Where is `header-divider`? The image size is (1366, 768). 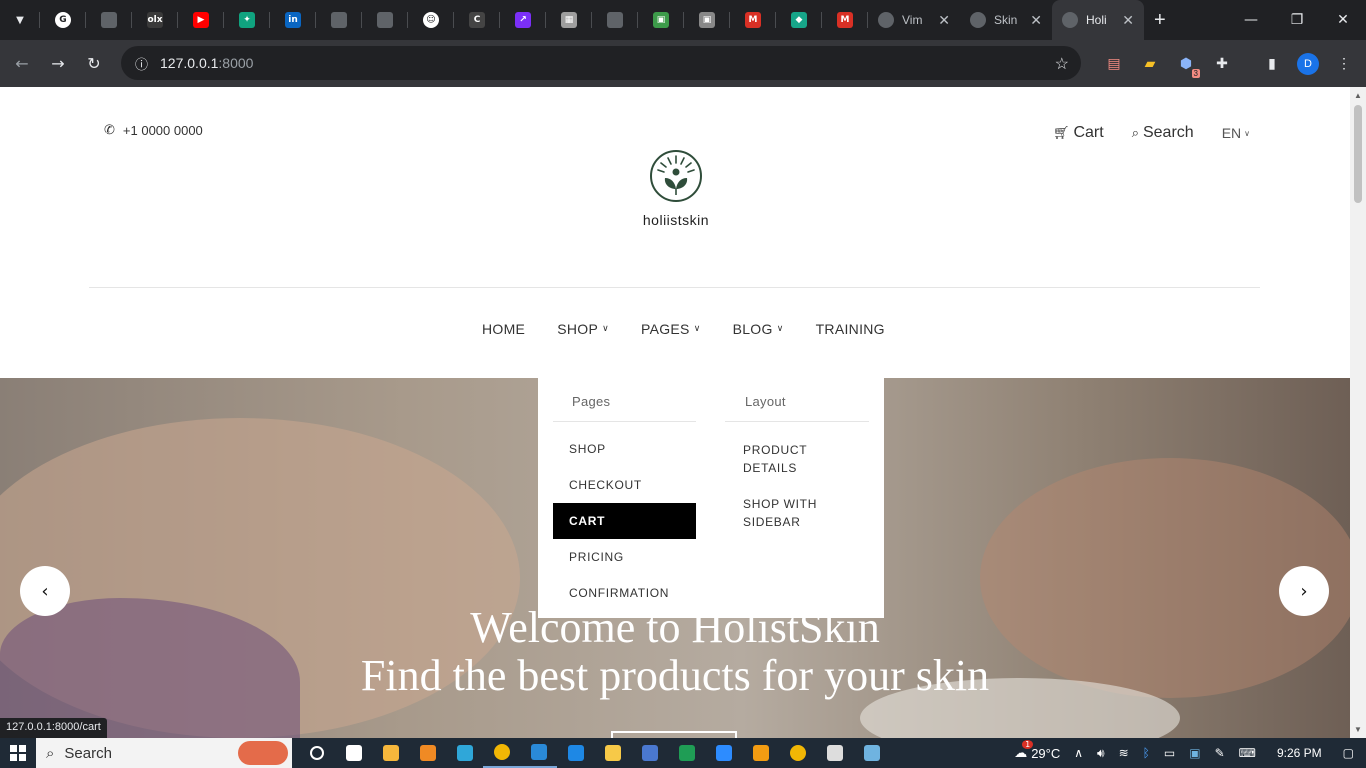
header-divider is located at coordinates (674, 287).